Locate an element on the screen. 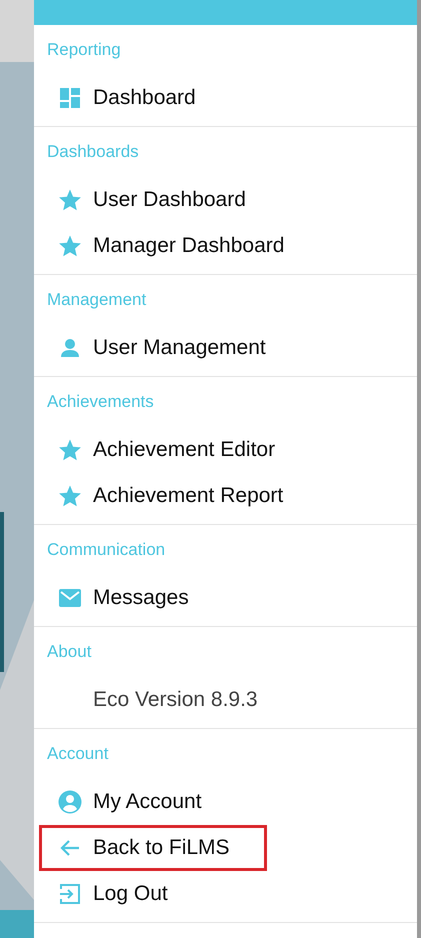 This screenshot has height=938, width=421. menu-item: Manager Dashboard is located at coordinates (166, 246).